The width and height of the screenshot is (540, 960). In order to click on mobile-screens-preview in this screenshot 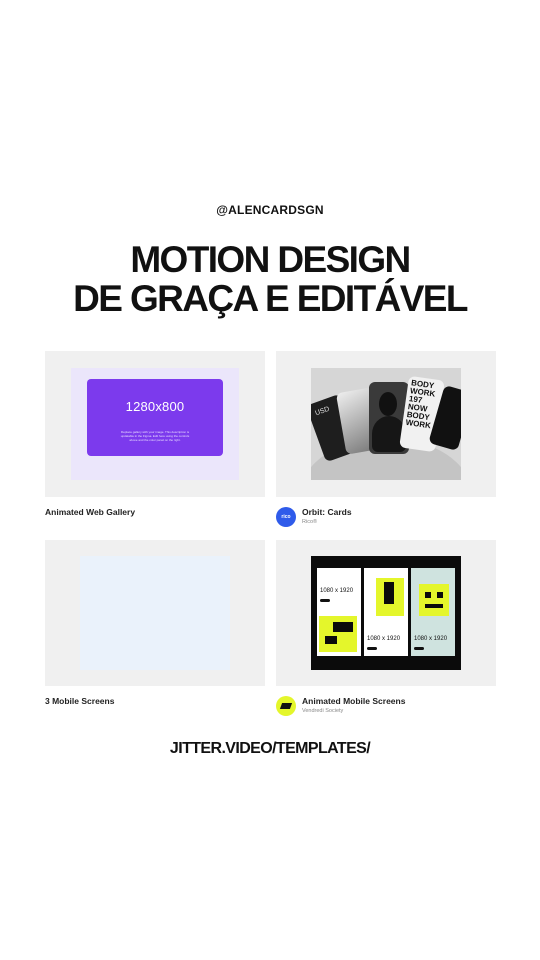, I will do `click(155, 613)`.